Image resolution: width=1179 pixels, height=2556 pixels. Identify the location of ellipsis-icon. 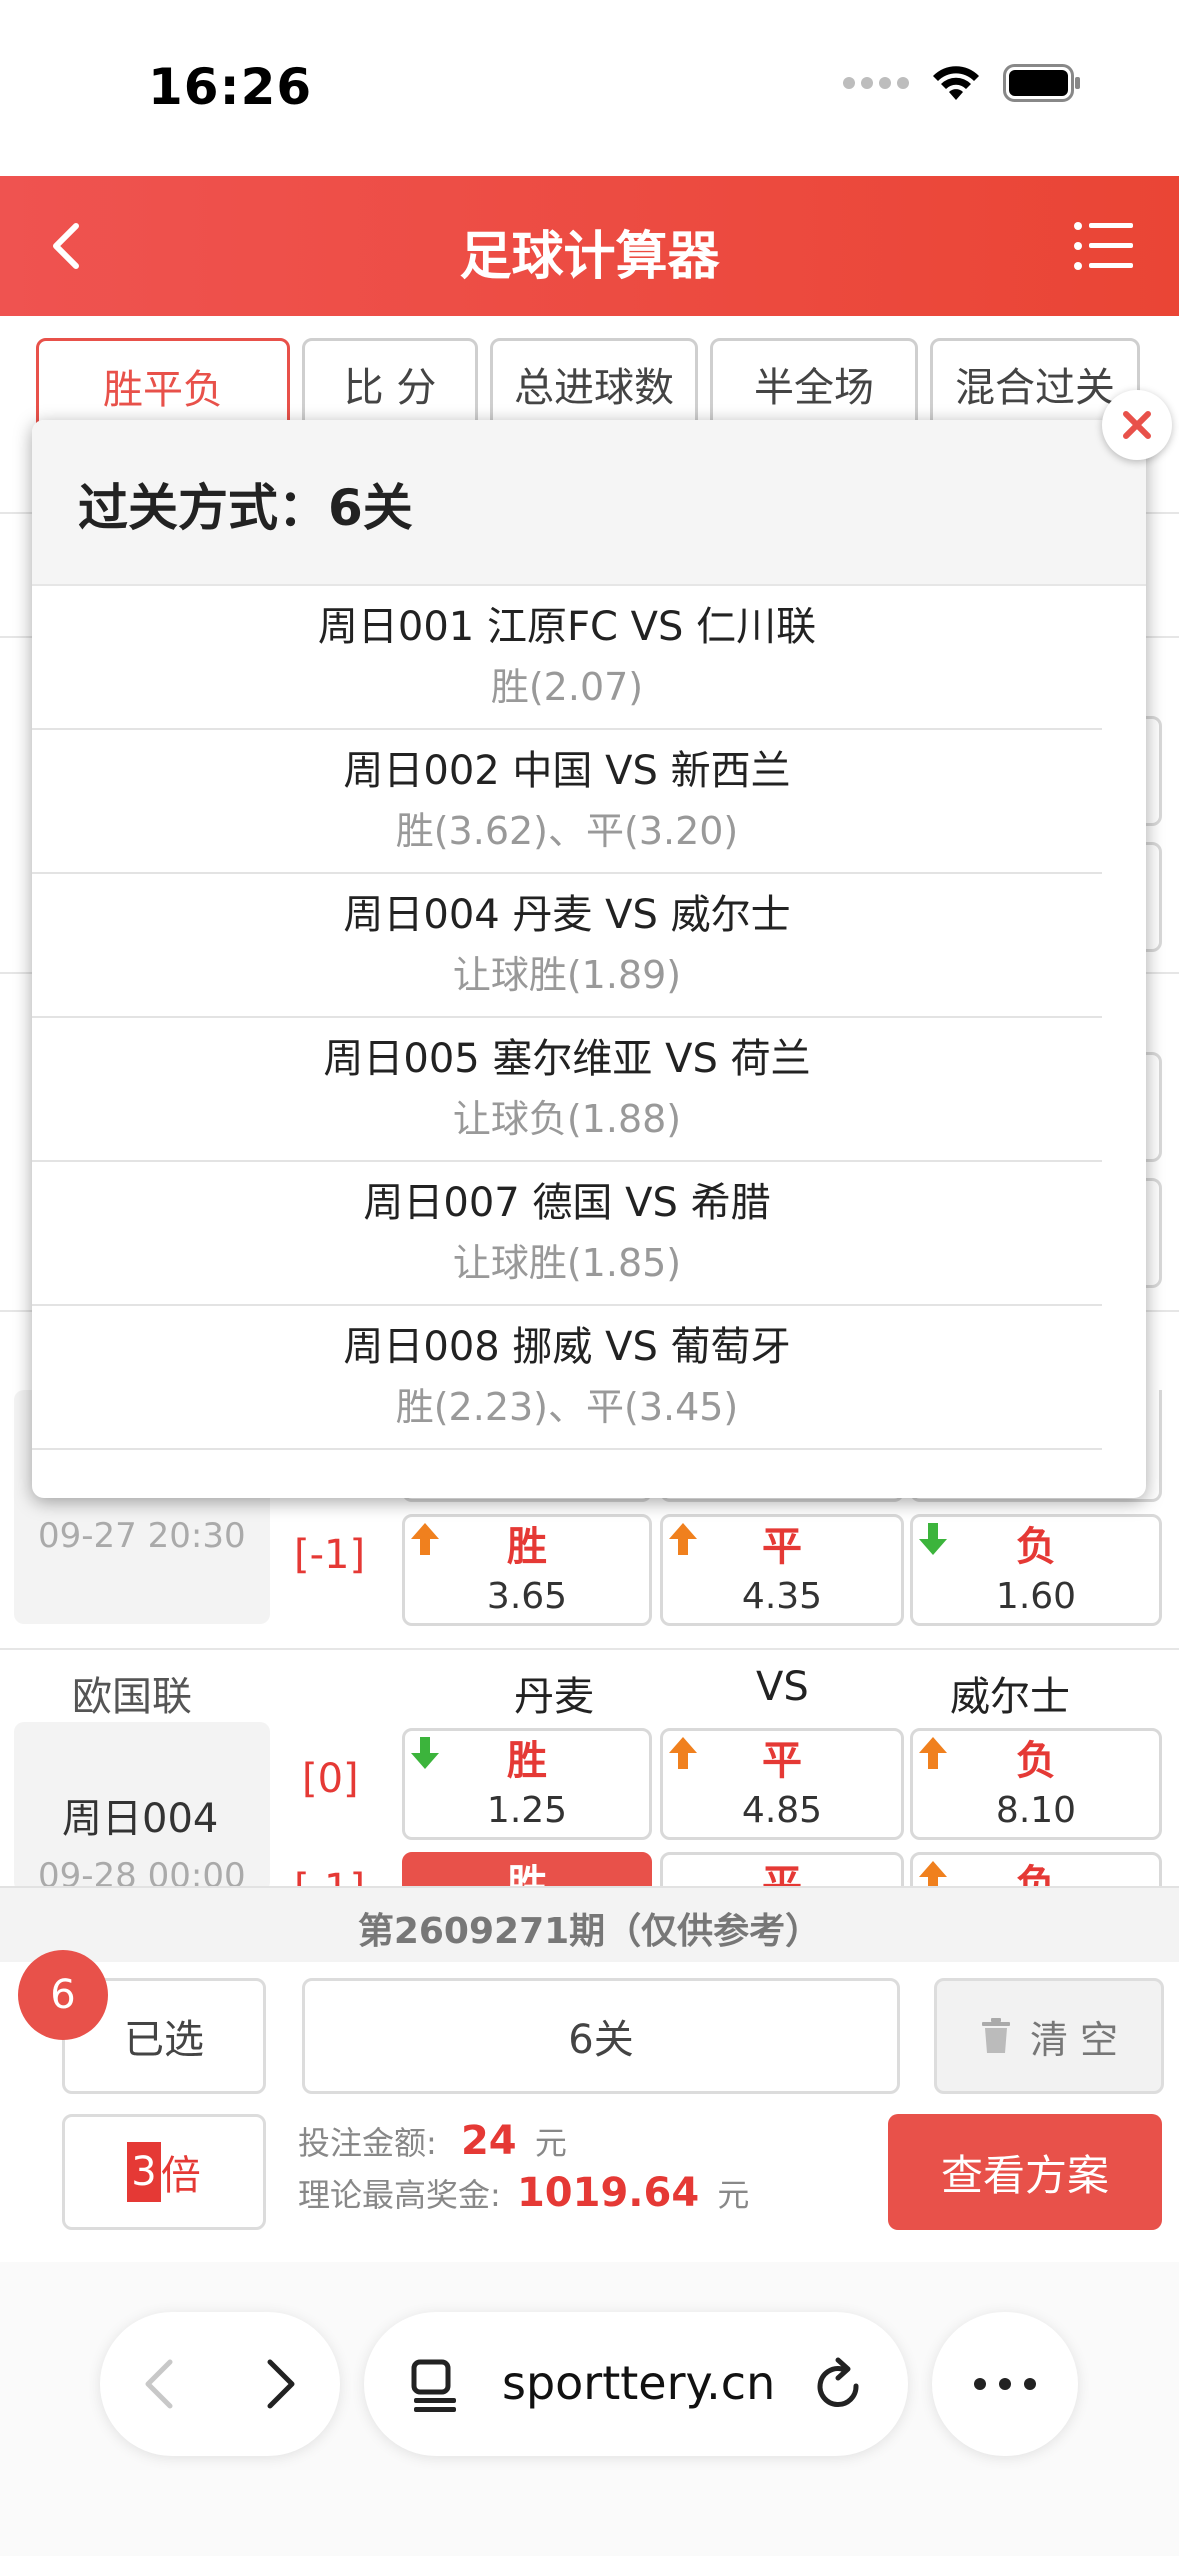
(1005, 2384).